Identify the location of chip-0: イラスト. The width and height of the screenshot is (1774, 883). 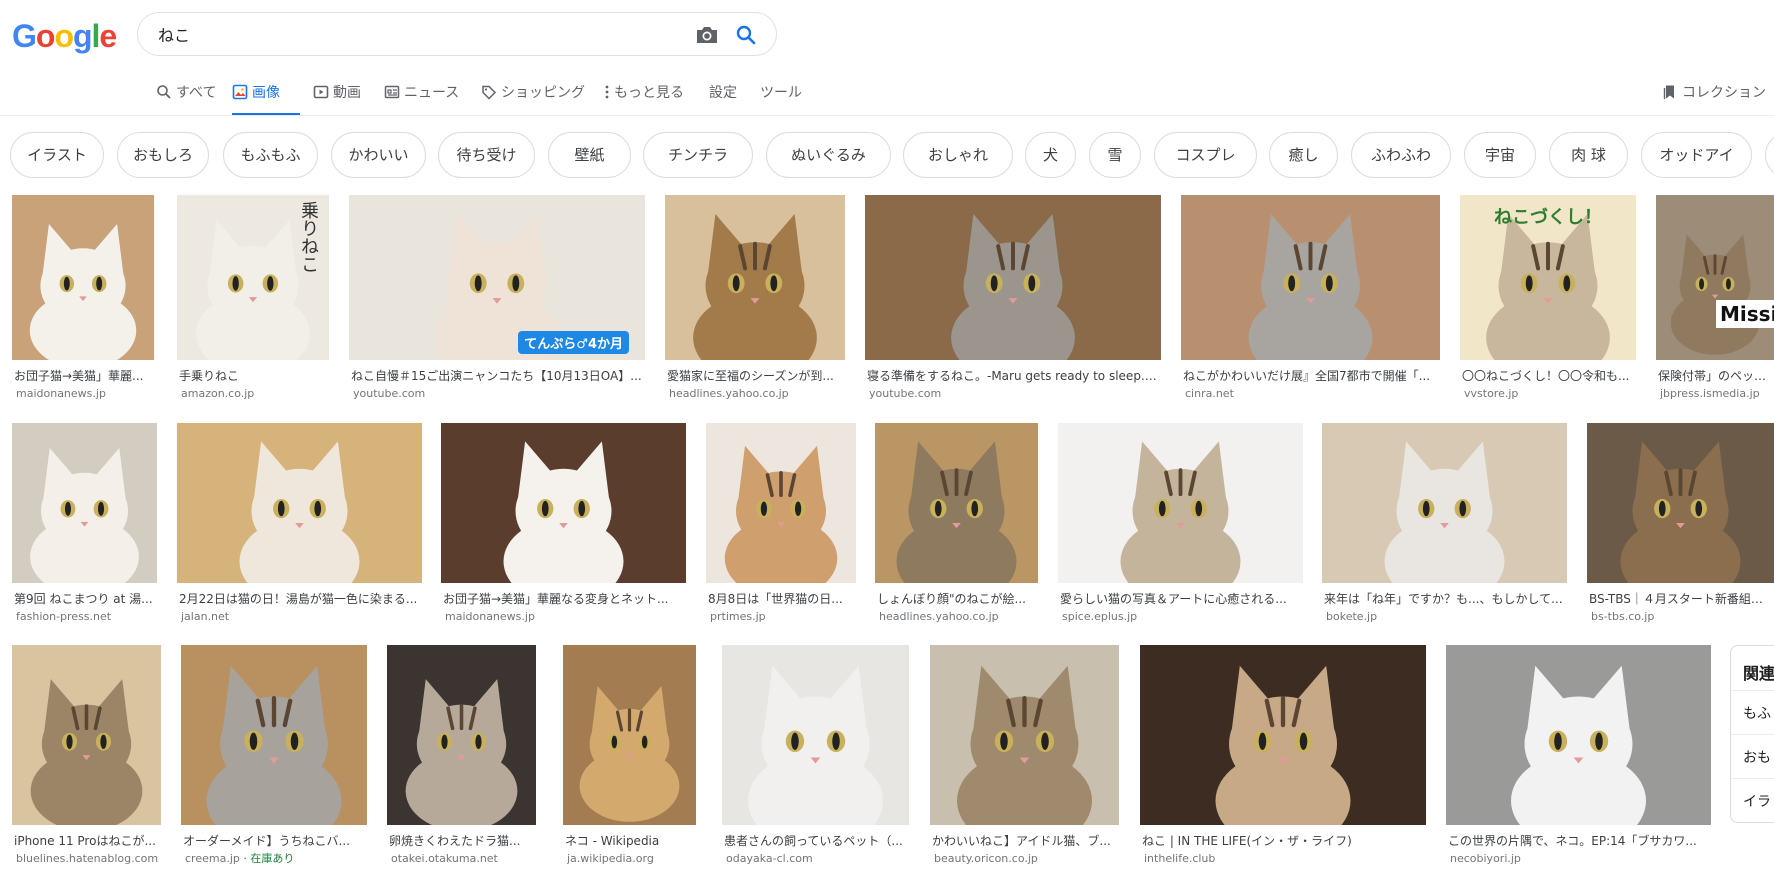
(57, 155).